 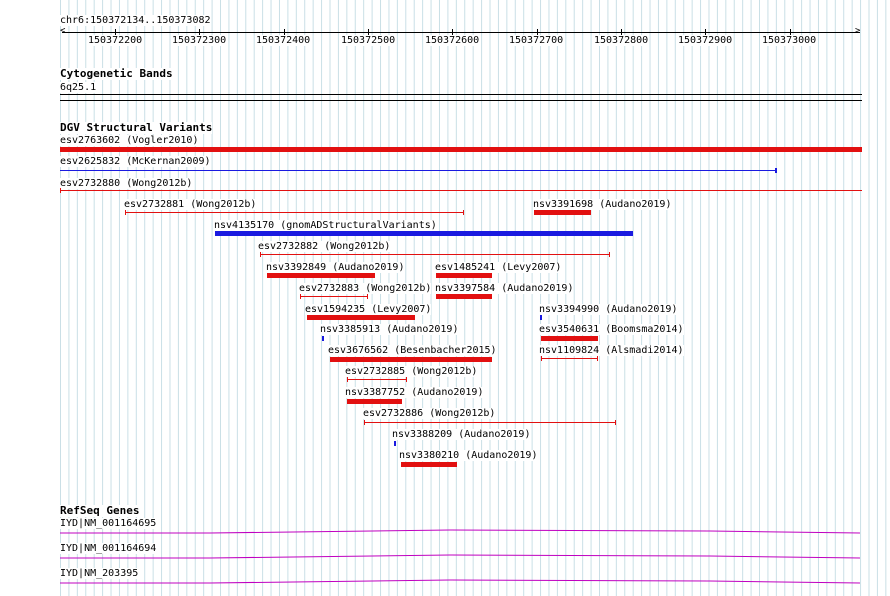 What do you see at coordinates (705, 40) in the screenshot?
I see `ruler-tick-label: 150372900` at bounding box center [705, 40].